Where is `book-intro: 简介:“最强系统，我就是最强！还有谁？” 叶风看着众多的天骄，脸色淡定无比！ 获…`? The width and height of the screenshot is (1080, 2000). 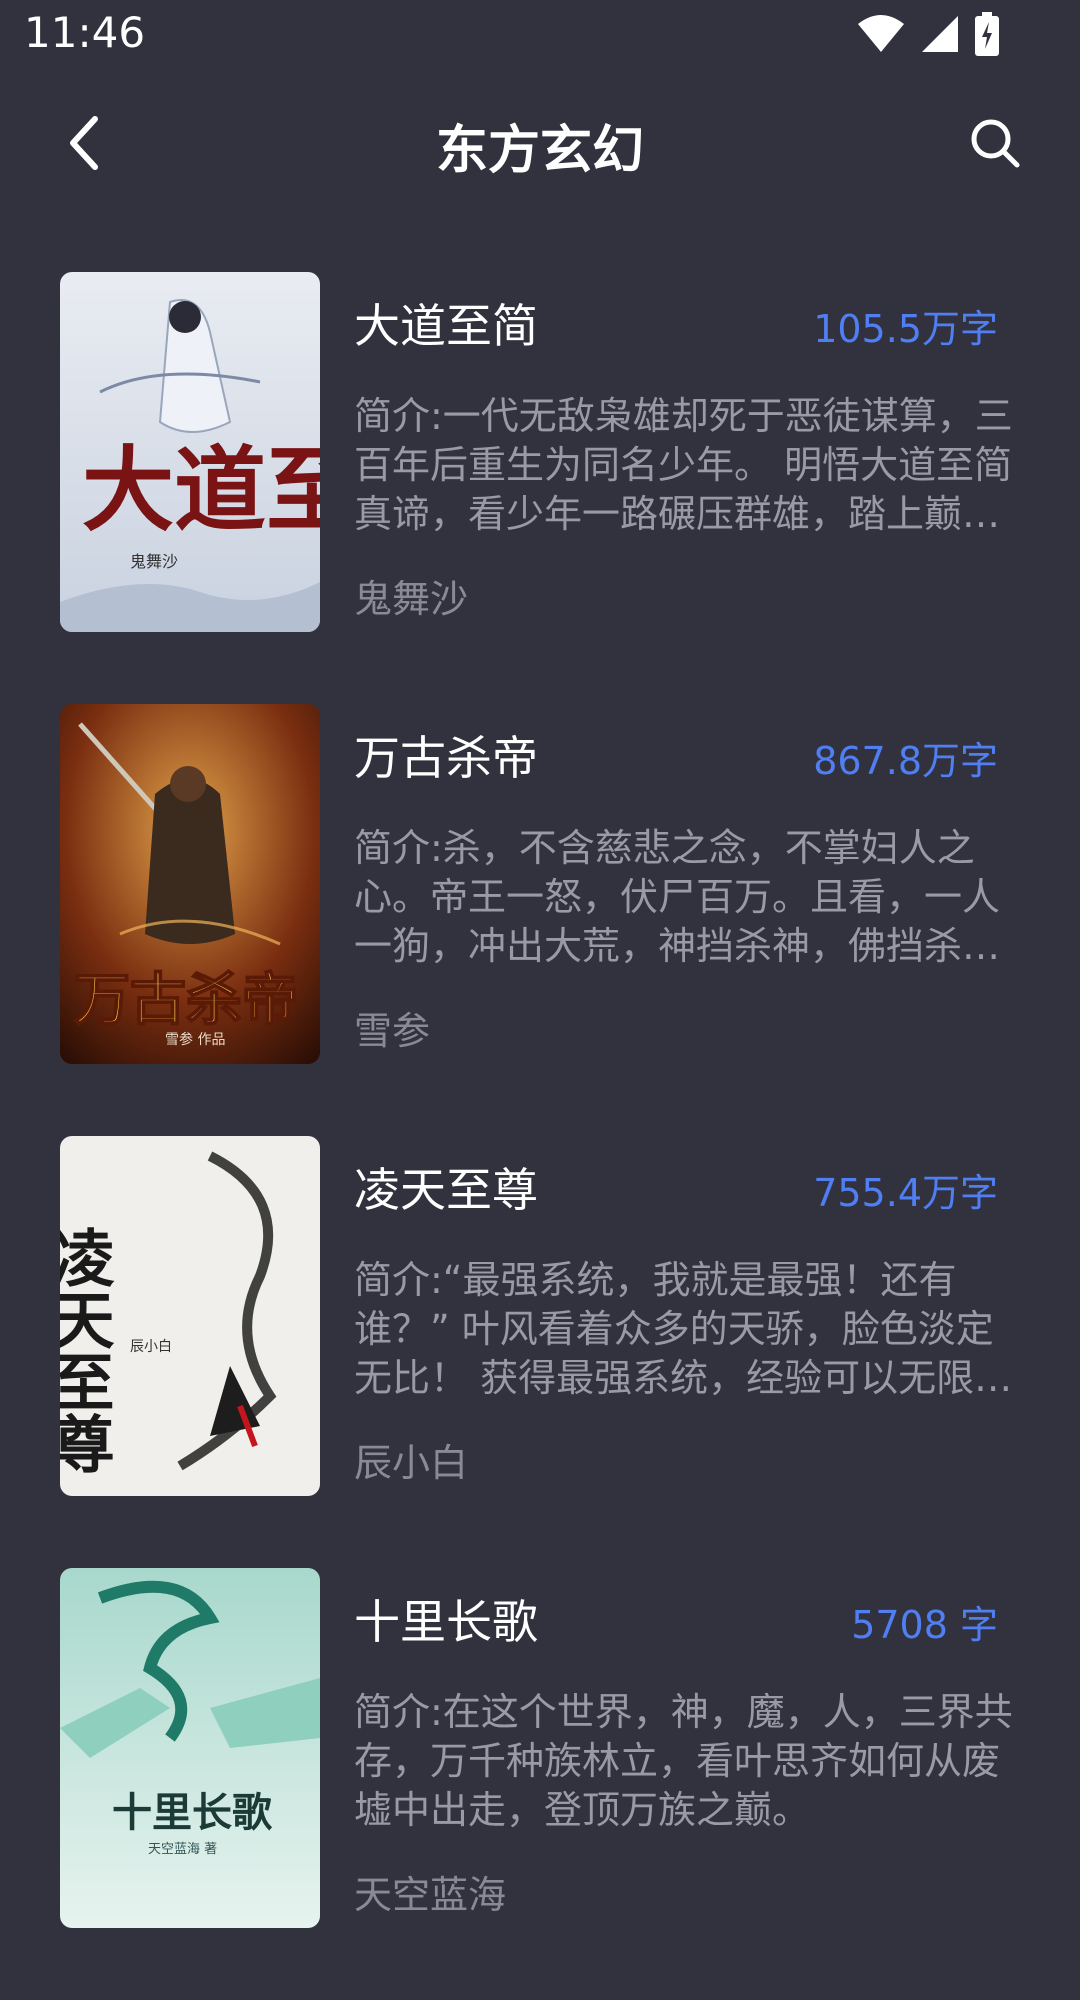
book-intro: 简介:“最强系统，我就是最强！还有谁？” 叶风看着众多的天骄，脸色淡定无比！ 获… is located at coordinates (683, 1329).